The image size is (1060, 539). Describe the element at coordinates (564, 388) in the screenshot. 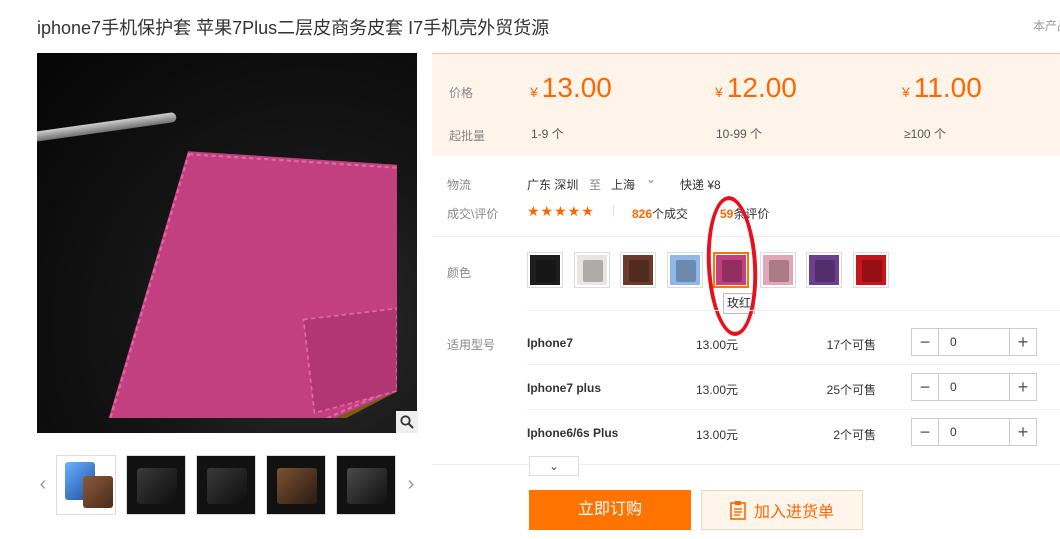

I see `model-name: Iphone7 plus` at that location.